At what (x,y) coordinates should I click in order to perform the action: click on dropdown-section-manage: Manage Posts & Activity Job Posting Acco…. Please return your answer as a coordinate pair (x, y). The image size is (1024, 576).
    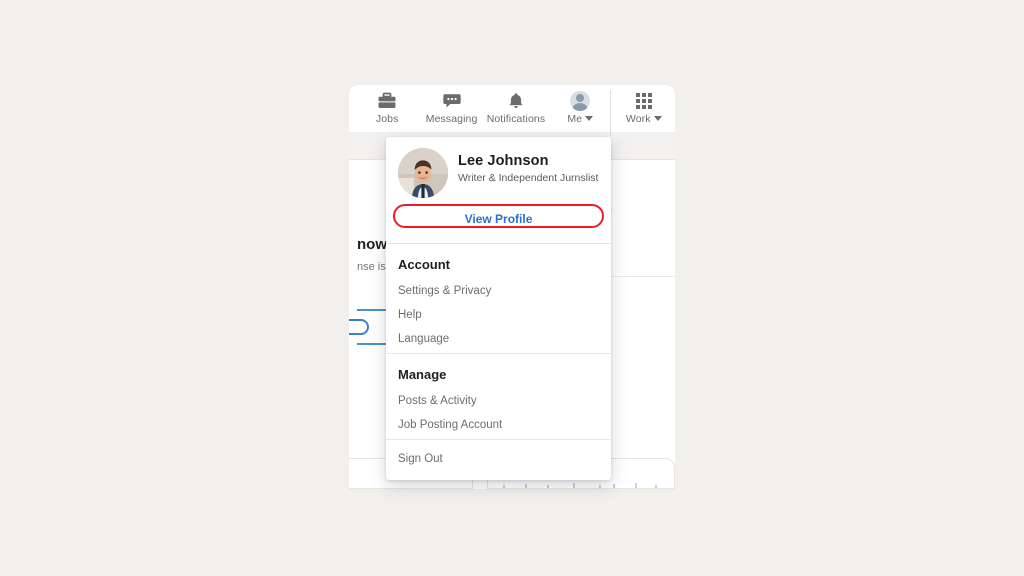
    Looking at the image, I should click on (498, 396).